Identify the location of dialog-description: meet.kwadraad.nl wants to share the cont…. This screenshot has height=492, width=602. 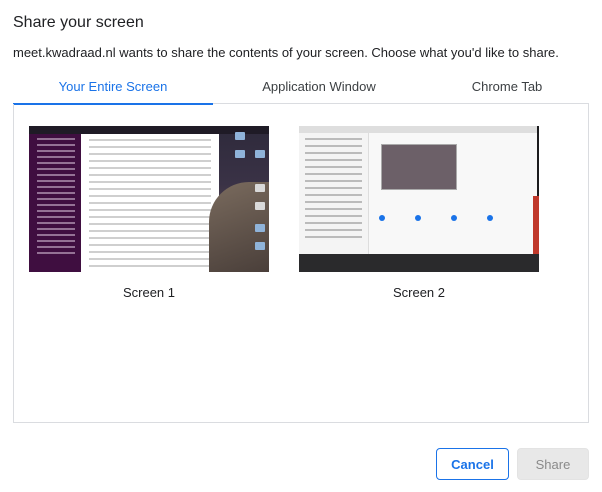
(286, 52).